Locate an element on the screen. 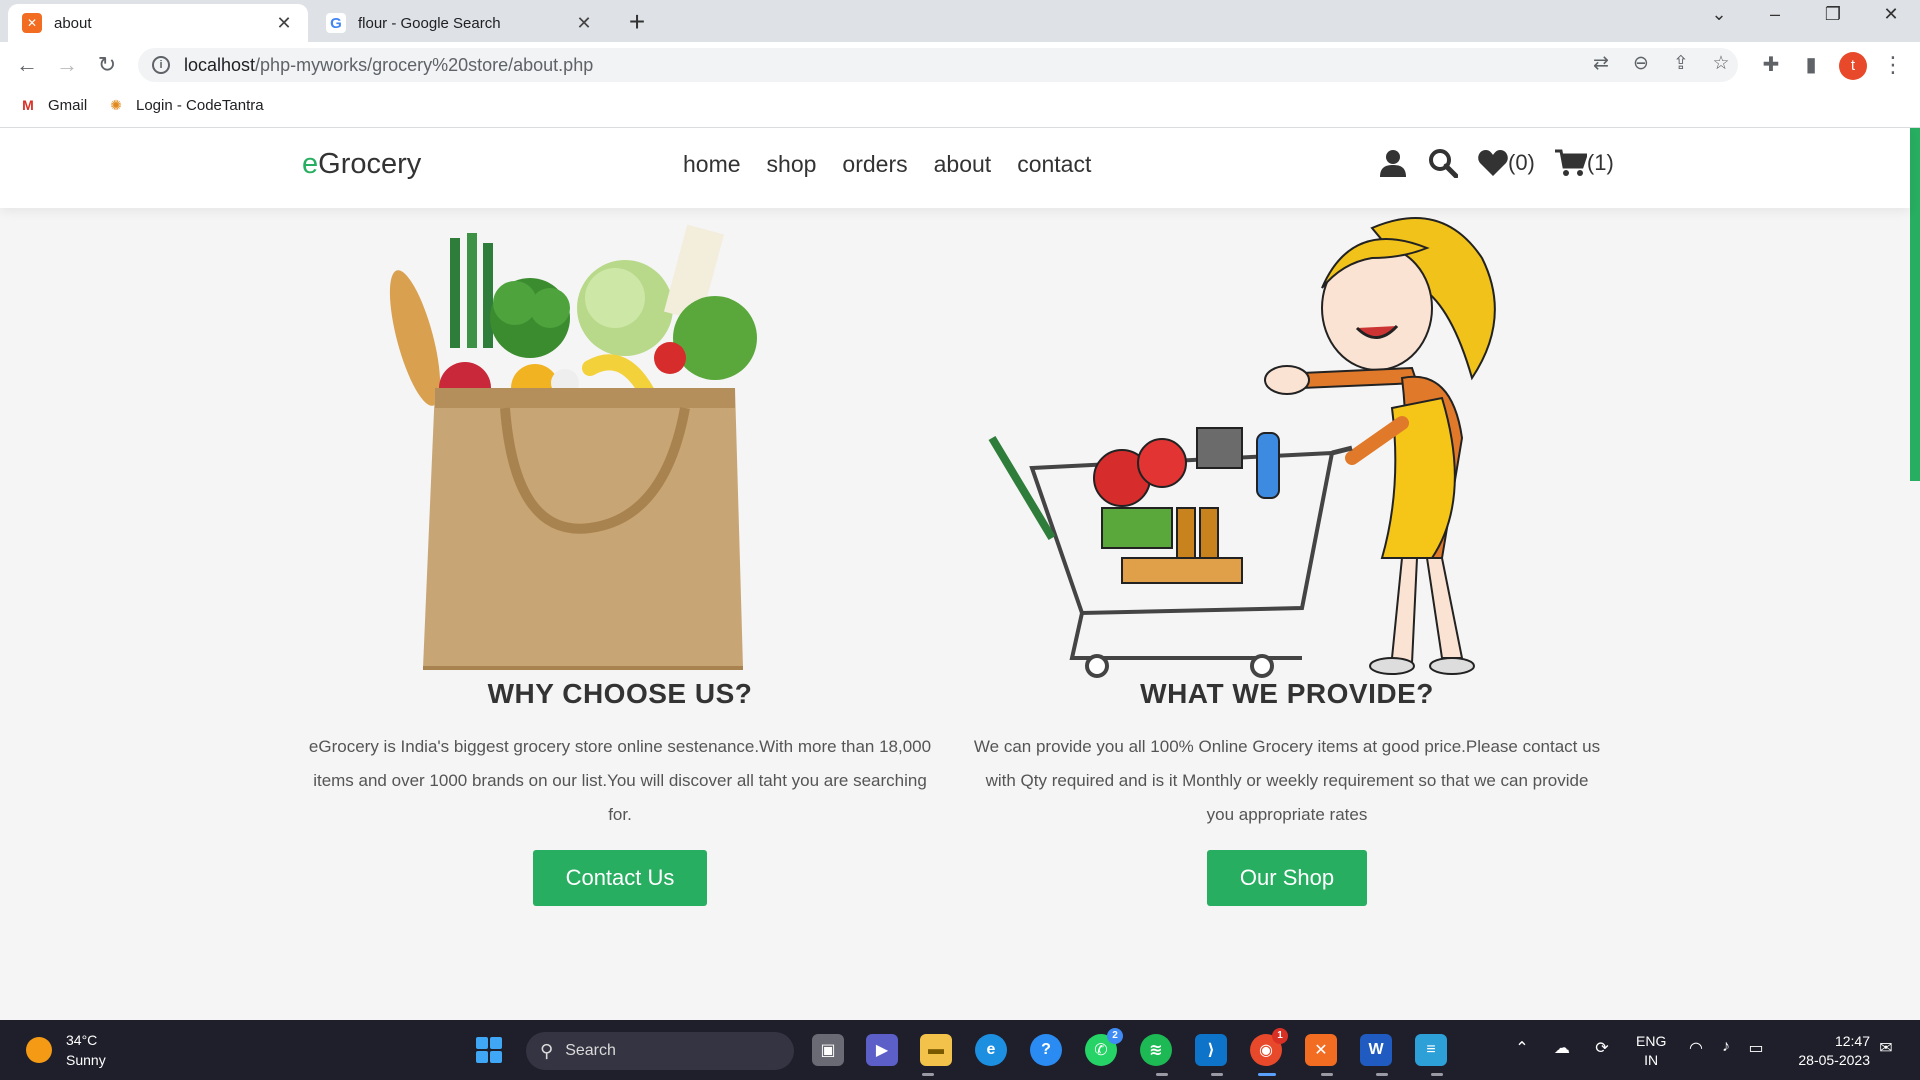 The height and width of the screenshot is (1080, 1920). search-icon is located at coordinates (1443, 163).